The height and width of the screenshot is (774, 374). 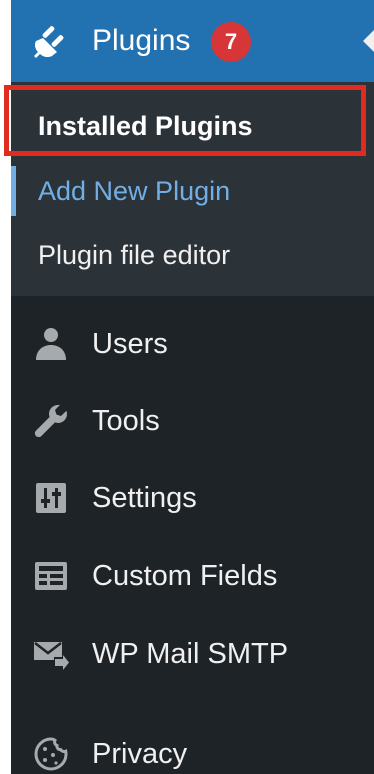 I want to click on menu-item-privacy: Privacy, so click(x=192, y=749).